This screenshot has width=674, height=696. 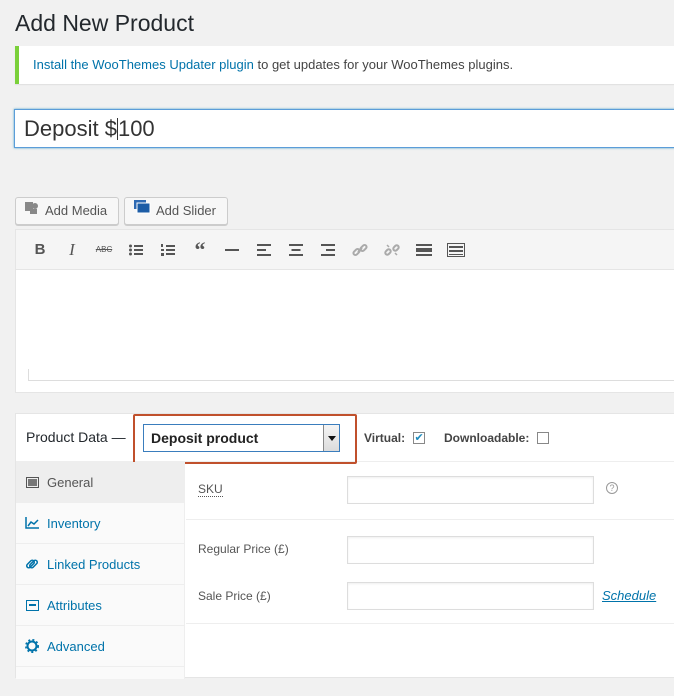 What do you see at coordinates (104, 23) in the screenshot?
I see `page-title: Add New Product` at bounding box center [104, 23].